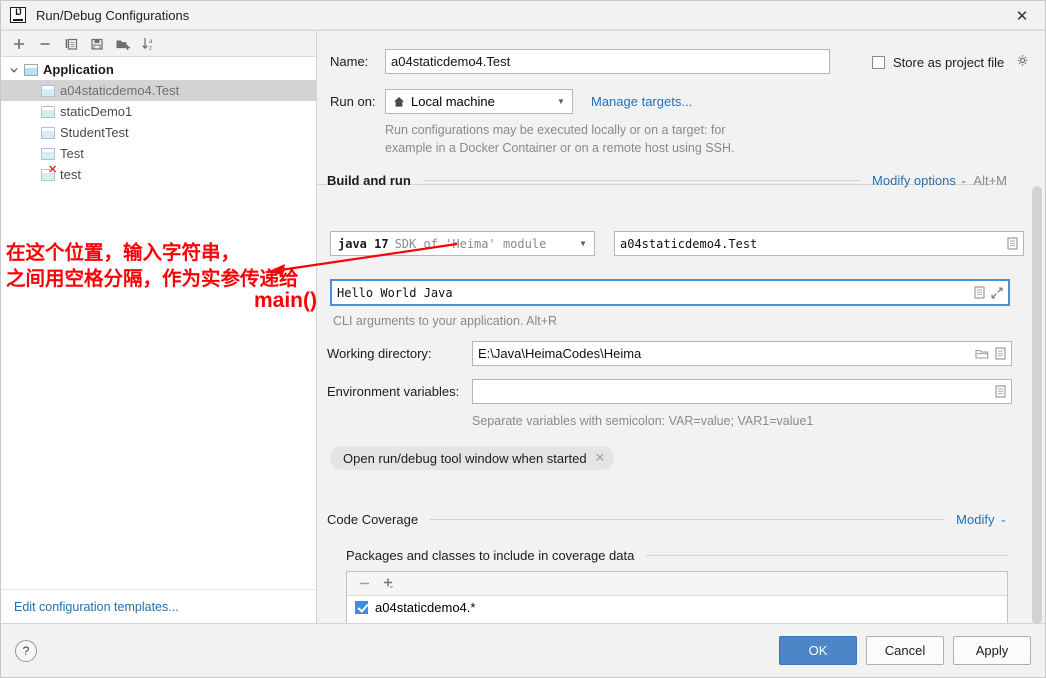  I want to click on tree-item-studenttest: StudentTest, so click(158, 132).